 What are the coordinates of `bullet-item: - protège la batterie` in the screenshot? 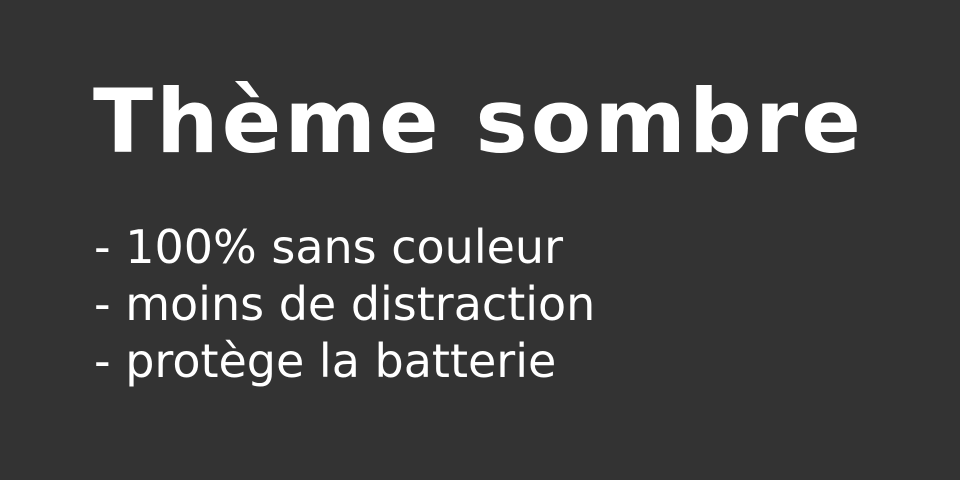 It's located at (325, 361).